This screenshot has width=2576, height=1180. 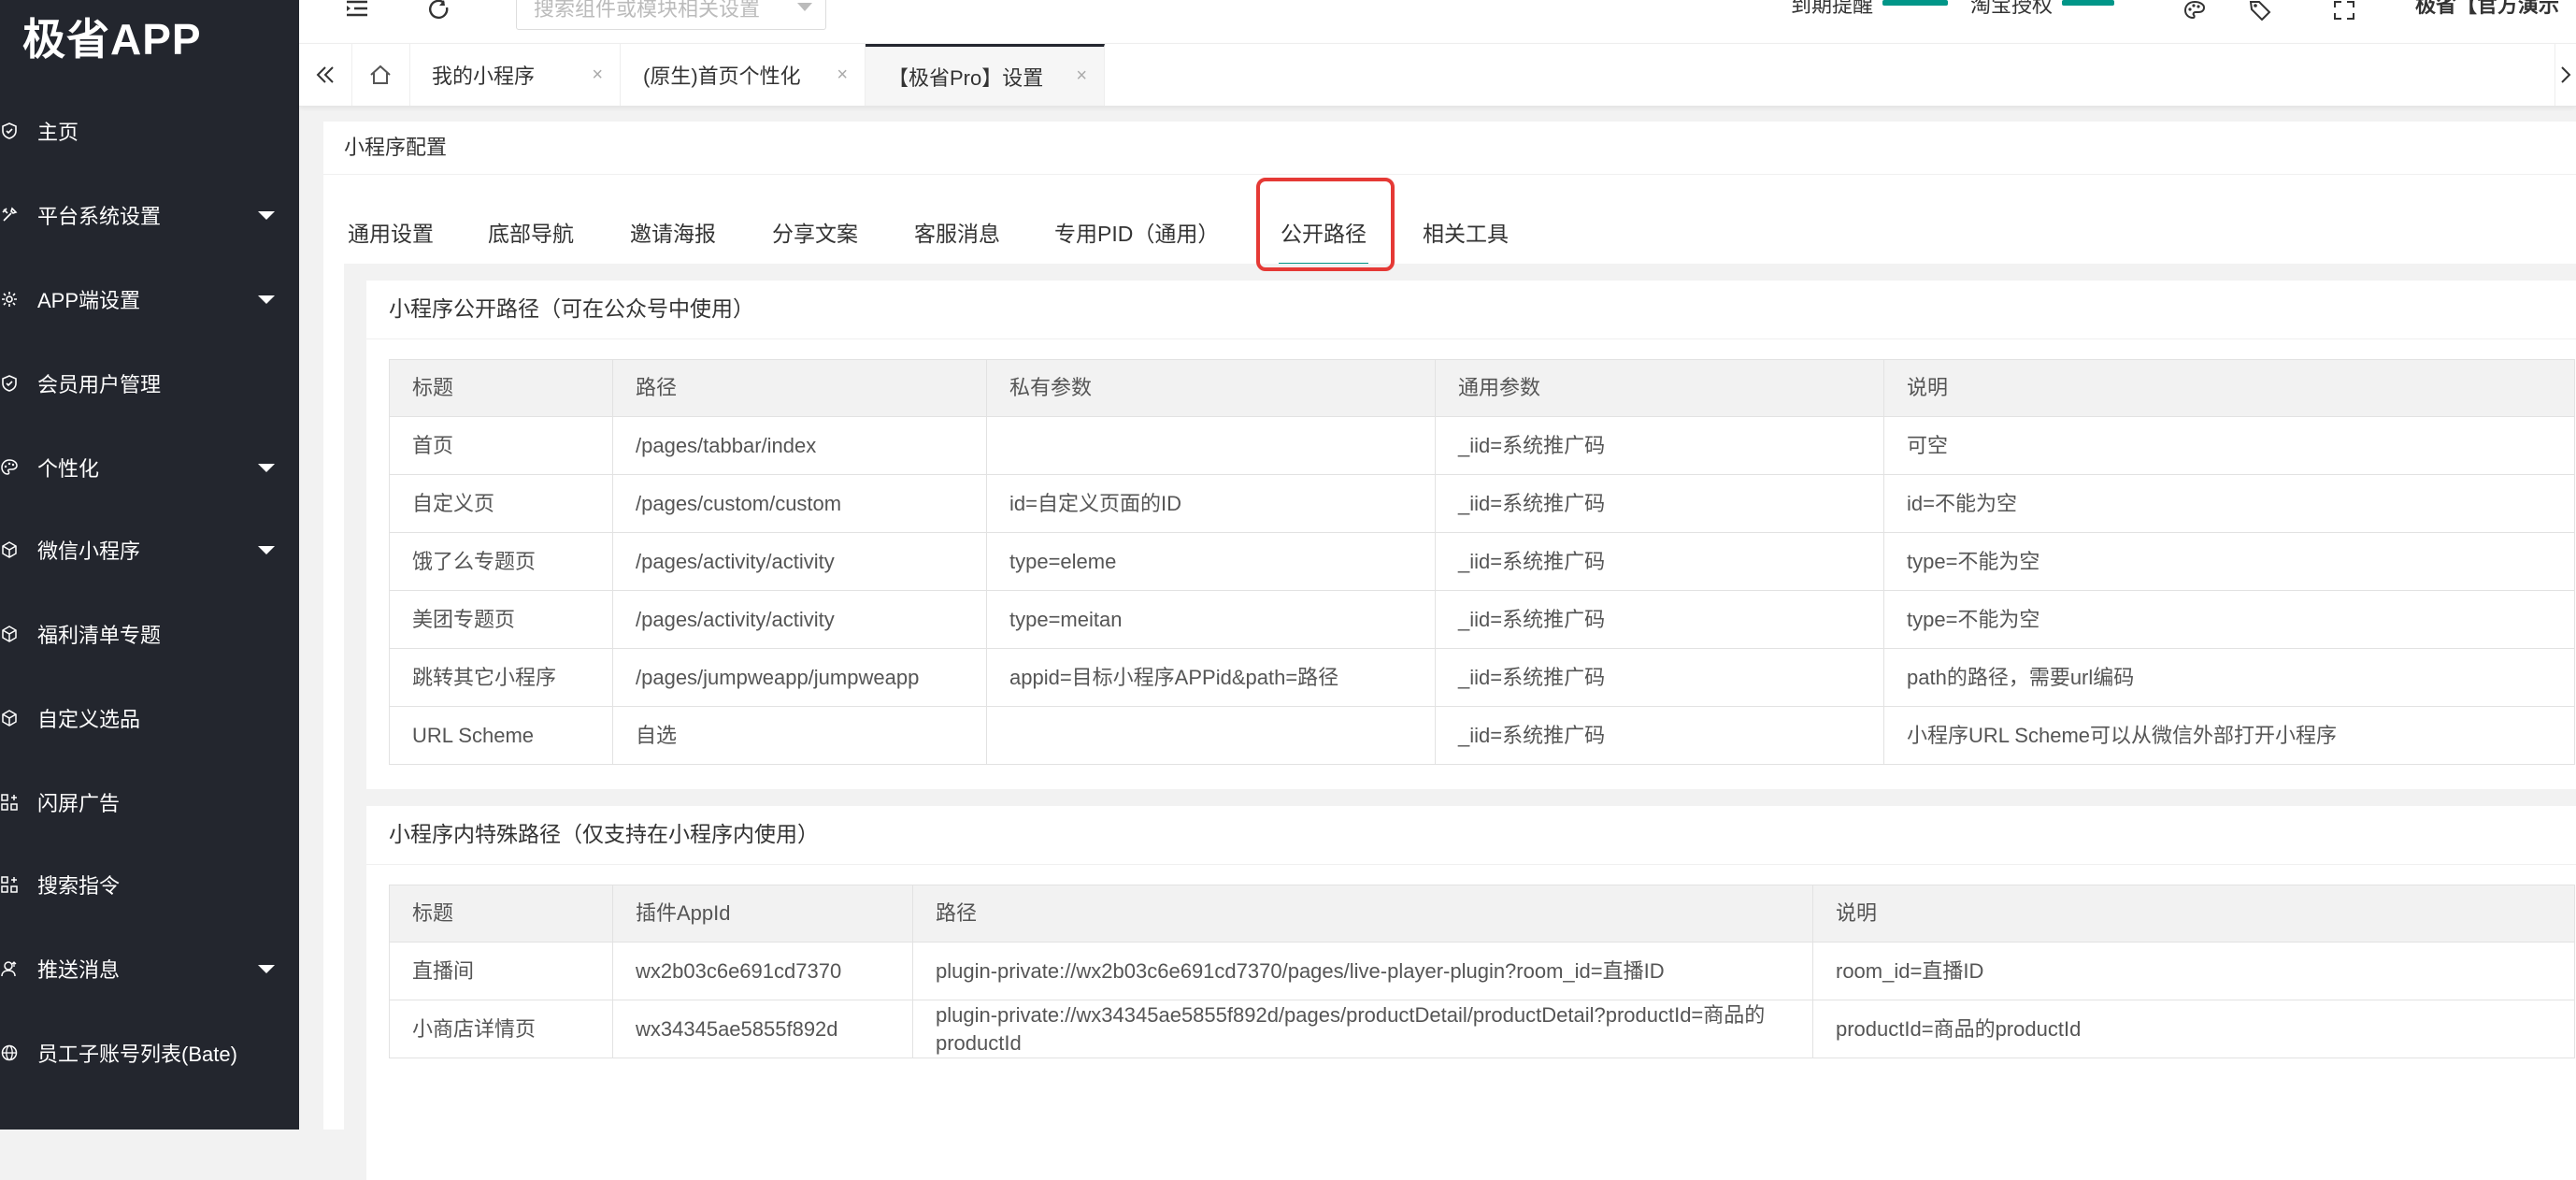 What do you see at coordinates (571, 308) in the screenshot?
I see `card-title: 小程序公开路径（可在公众号中使用）` at bounding box center [571, 308].